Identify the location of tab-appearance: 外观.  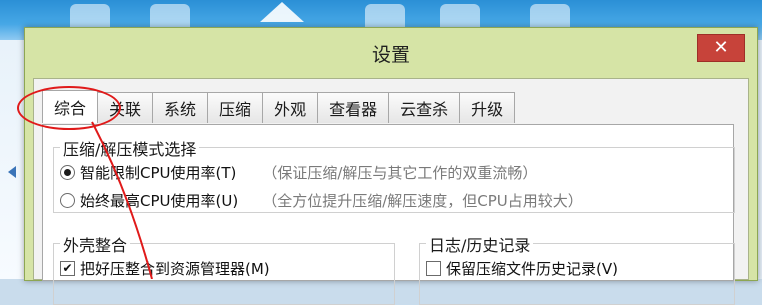
(290, 107).